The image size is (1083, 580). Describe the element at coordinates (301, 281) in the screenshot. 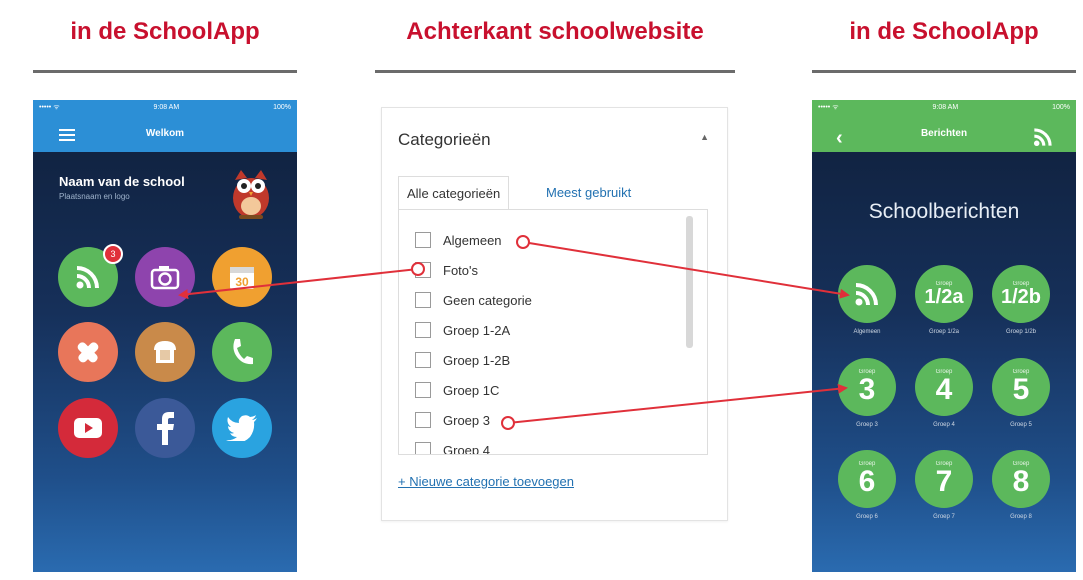

I see `arrow-foto-to-camera` at that location.